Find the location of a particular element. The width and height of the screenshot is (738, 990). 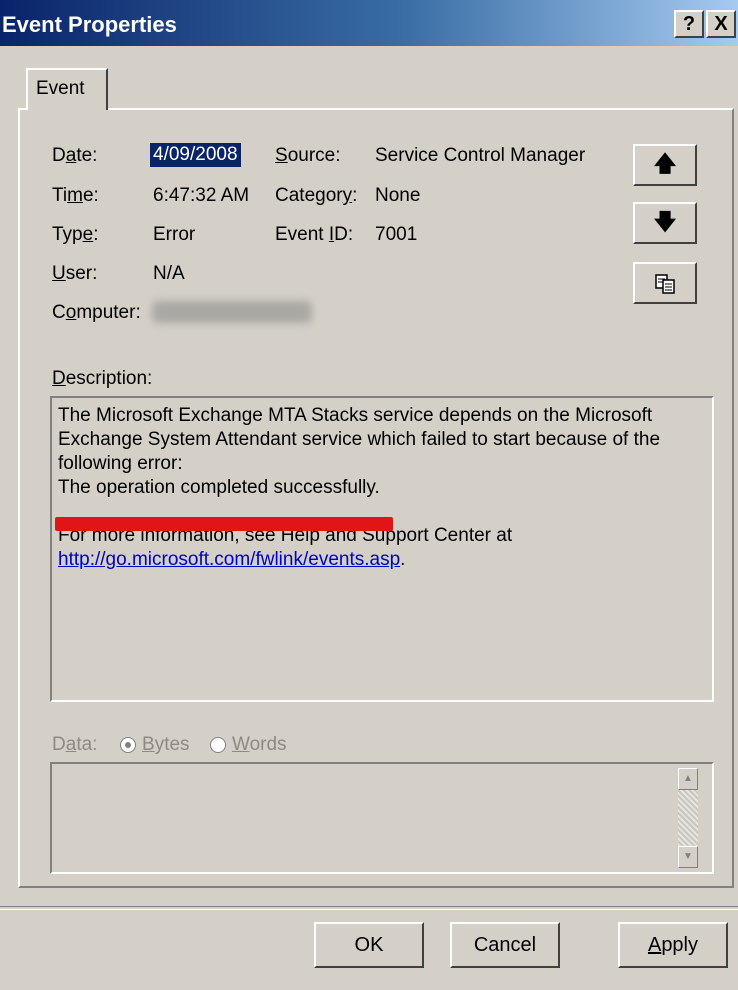

computer-value-redacted is located at coordinates (232, 312).